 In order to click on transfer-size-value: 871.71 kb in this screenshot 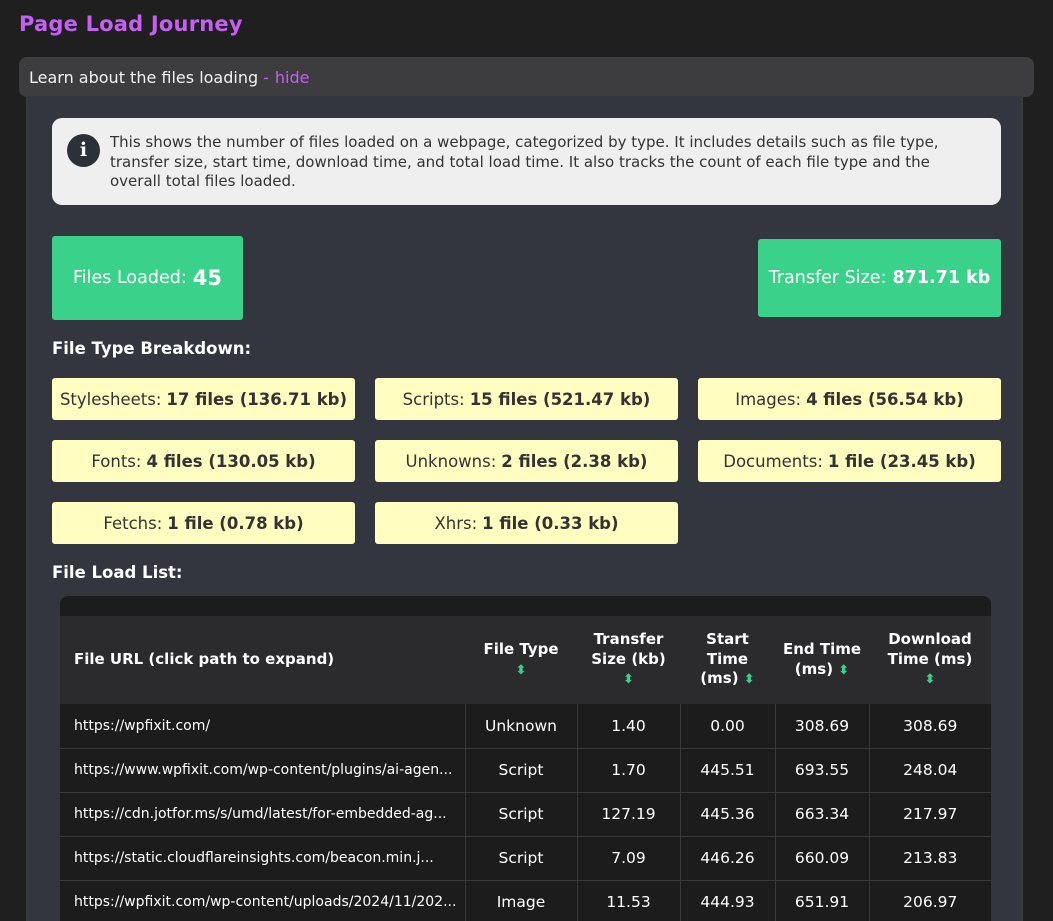, I will do `click(941, 278)`.